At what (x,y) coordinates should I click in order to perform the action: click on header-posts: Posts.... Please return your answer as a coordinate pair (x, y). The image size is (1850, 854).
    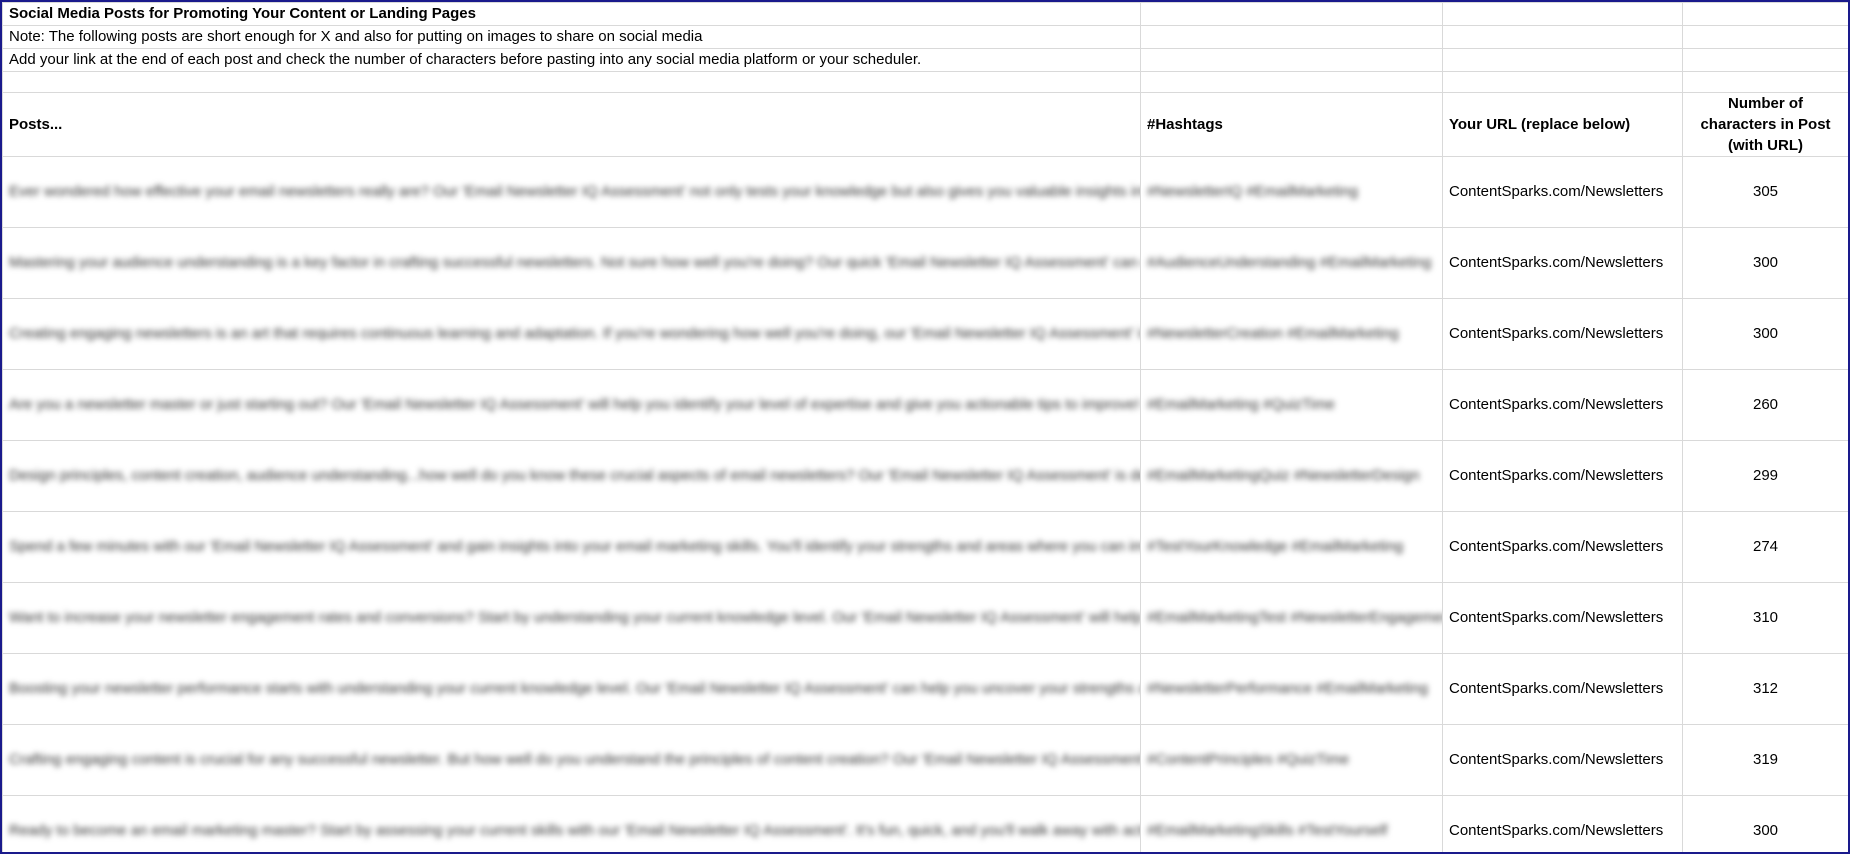
    Looking at the image, I should click on (571, 124).